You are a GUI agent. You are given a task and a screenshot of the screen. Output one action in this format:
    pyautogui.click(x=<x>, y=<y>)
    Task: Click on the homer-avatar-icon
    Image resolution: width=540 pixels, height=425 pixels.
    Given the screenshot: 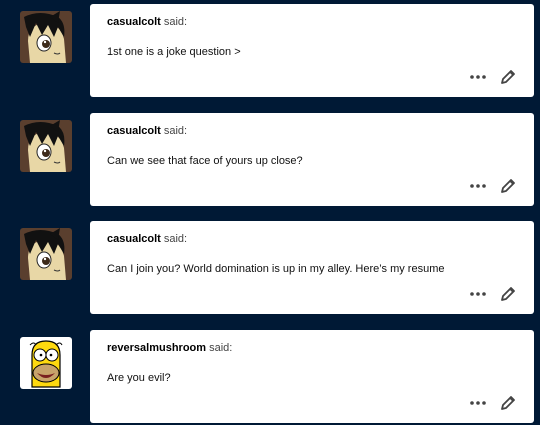 What is the action you would take?
    pyautogui.click(x=46, y=363)
    